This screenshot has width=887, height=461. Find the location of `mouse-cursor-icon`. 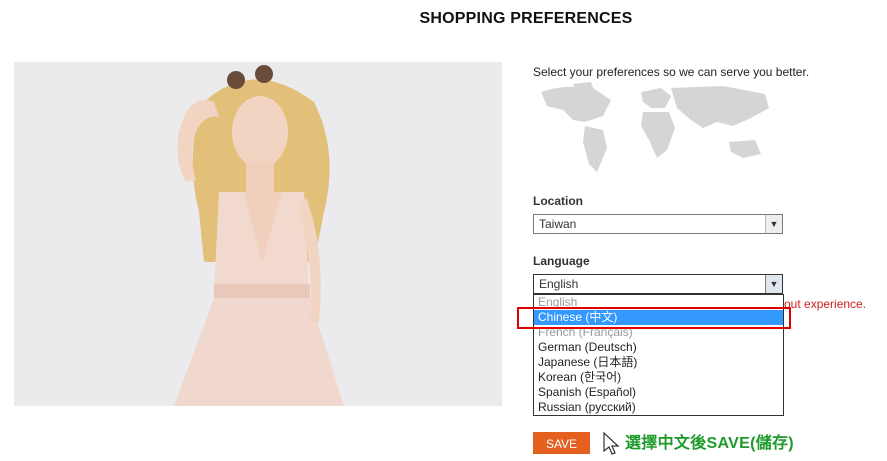

mouse-cursor-icon is located at coordinates (612, 446).